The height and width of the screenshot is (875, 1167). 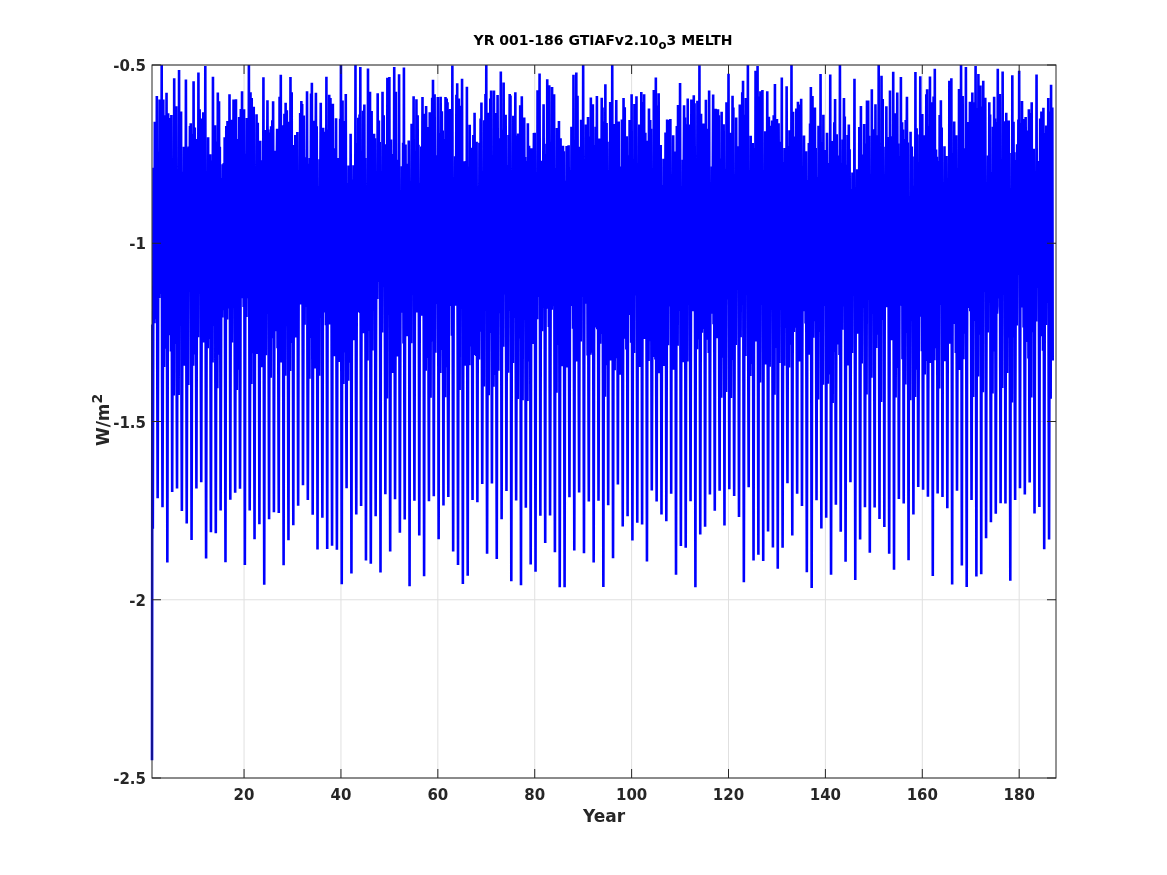 I want to click on y-tick-label: -1.5, so click(x=129, y=422).